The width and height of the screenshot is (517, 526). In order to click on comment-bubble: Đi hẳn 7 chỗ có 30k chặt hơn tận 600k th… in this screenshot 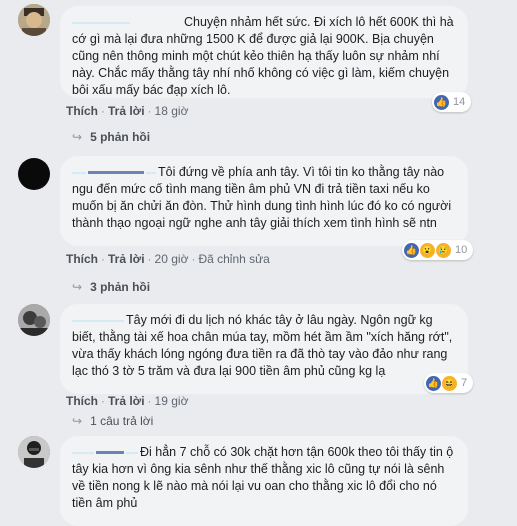, I will do `click(264, 481)`.